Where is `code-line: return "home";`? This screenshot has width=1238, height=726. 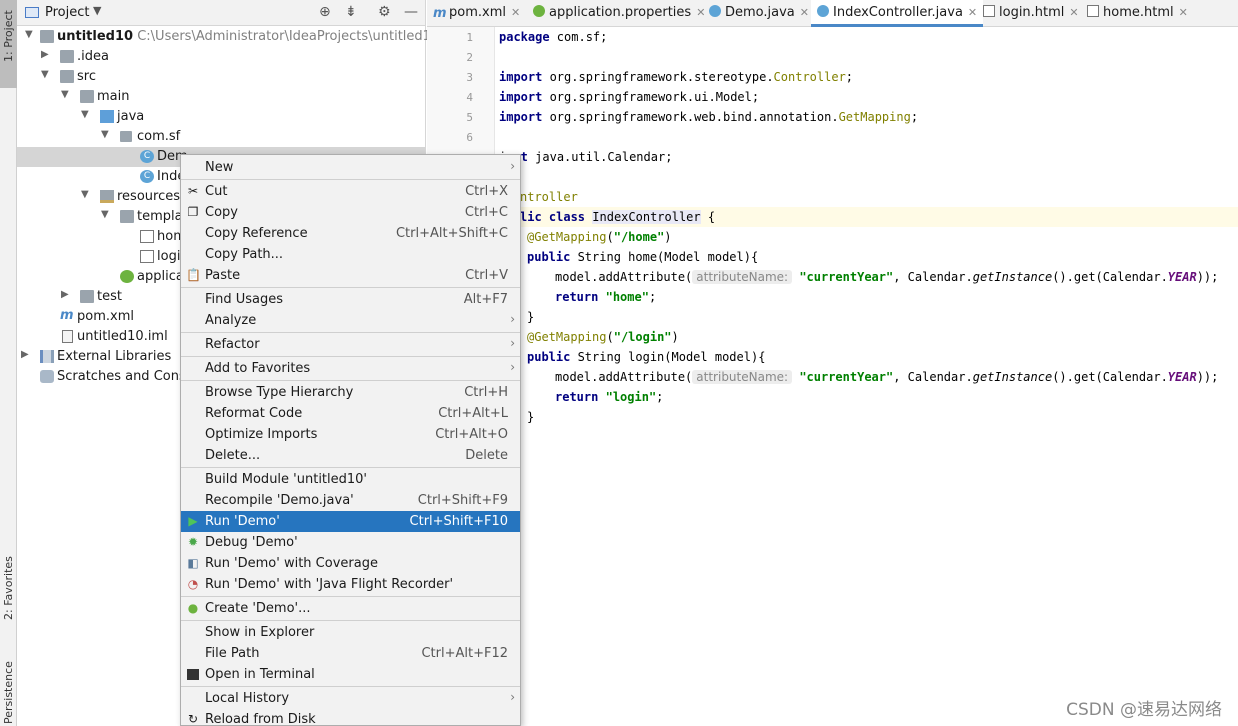
code-line: return "home"; is located at coordinates (606, 297).